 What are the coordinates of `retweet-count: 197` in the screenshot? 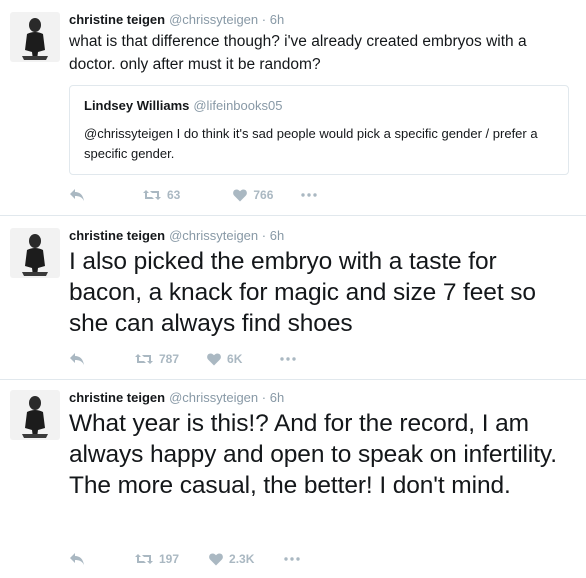 It's located at (169, 559).